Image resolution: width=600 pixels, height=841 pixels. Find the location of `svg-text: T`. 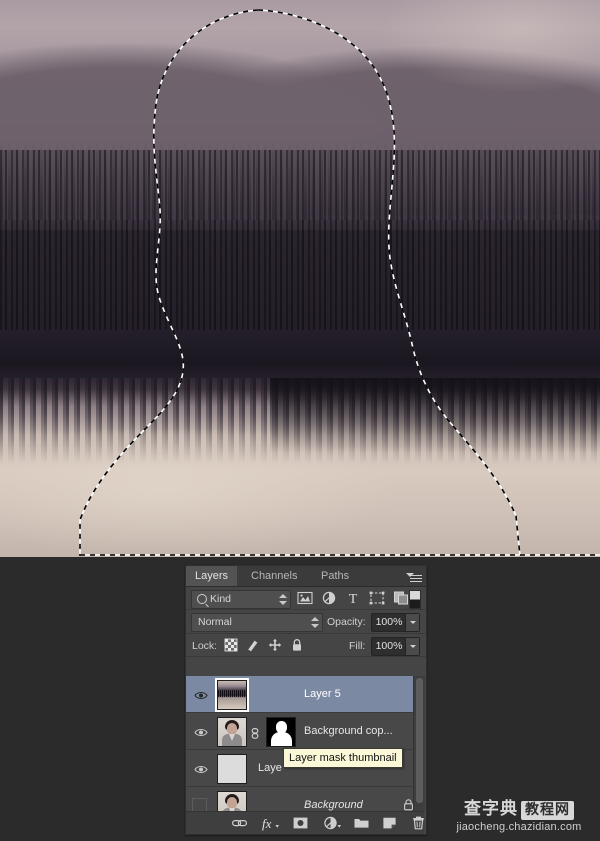

svg-text: T is located at coordinates (353, 599).